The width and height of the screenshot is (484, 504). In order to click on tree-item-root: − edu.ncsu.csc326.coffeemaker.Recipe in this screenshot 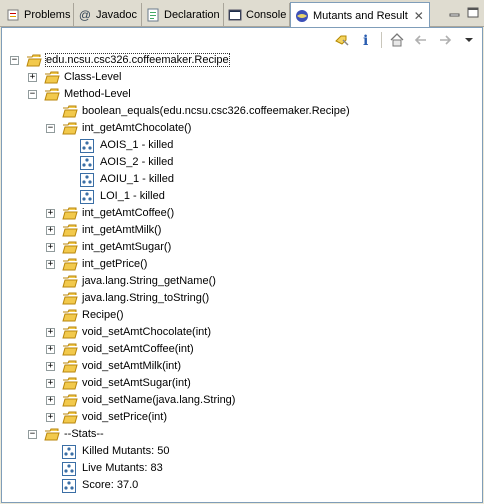, I will do `click(242, 60)`.